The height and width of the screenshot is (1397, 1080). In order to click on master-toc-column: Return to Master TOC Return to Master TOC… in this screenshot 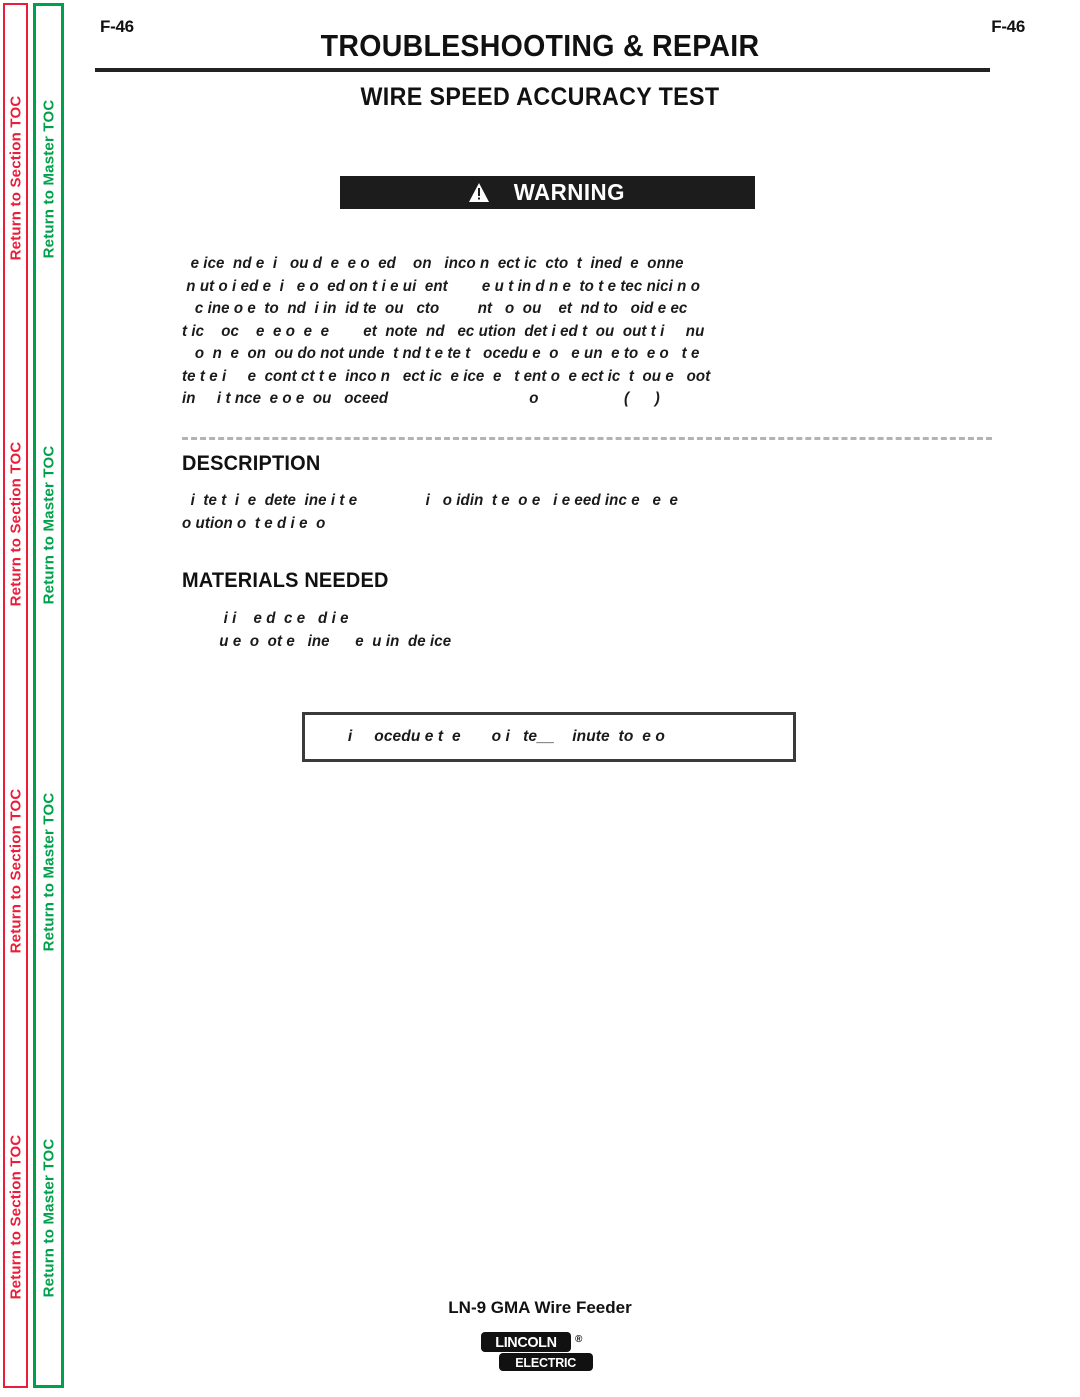, I will do `click(48, 695)`.